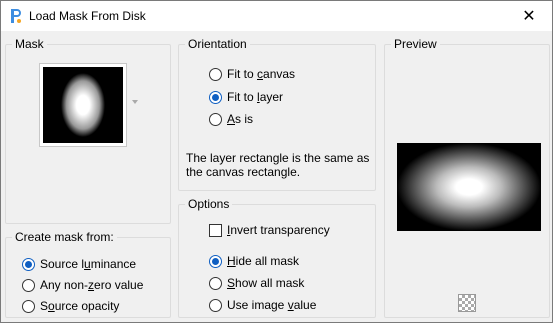 Image resolution: width=553 pixels, height=323 pixels. Describe the element at coordinates (240, 119) in the screenshot. I see `orientation-as-is-label: As is` at that location.